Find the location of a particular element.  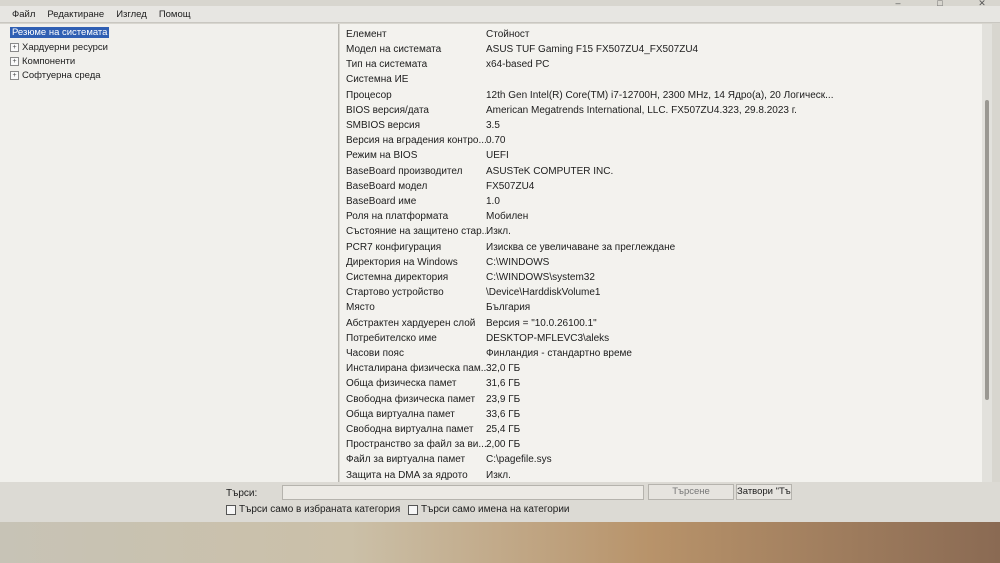

table-row: Защита на DMA за ядрото Изкл. is located at coordinates (660, 475).